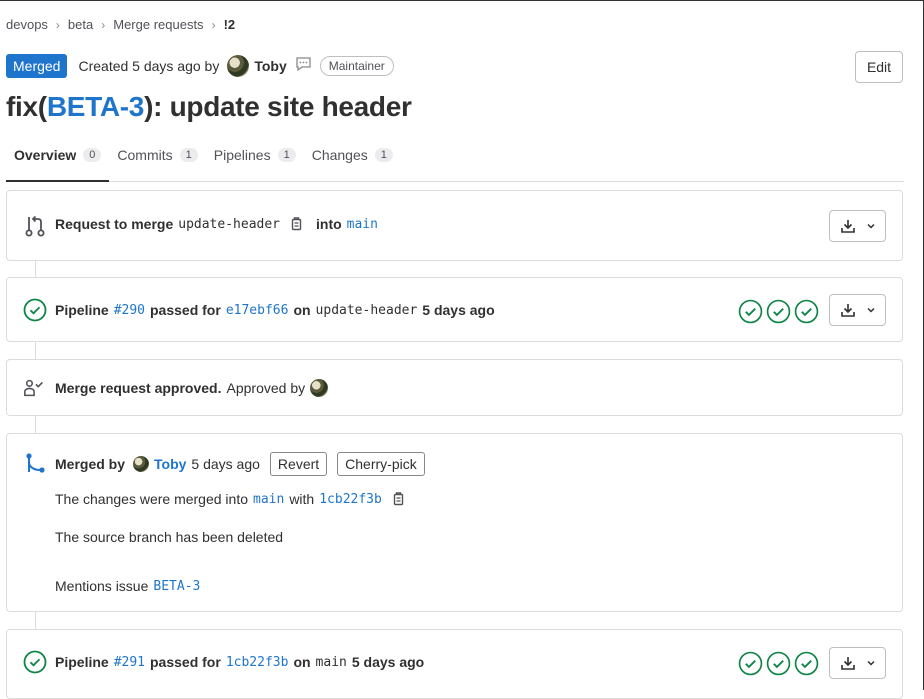 This screenshot has width=924, height=699. I want to click on mentions-line: Mentions issue BETA-3, so click(127, 586).